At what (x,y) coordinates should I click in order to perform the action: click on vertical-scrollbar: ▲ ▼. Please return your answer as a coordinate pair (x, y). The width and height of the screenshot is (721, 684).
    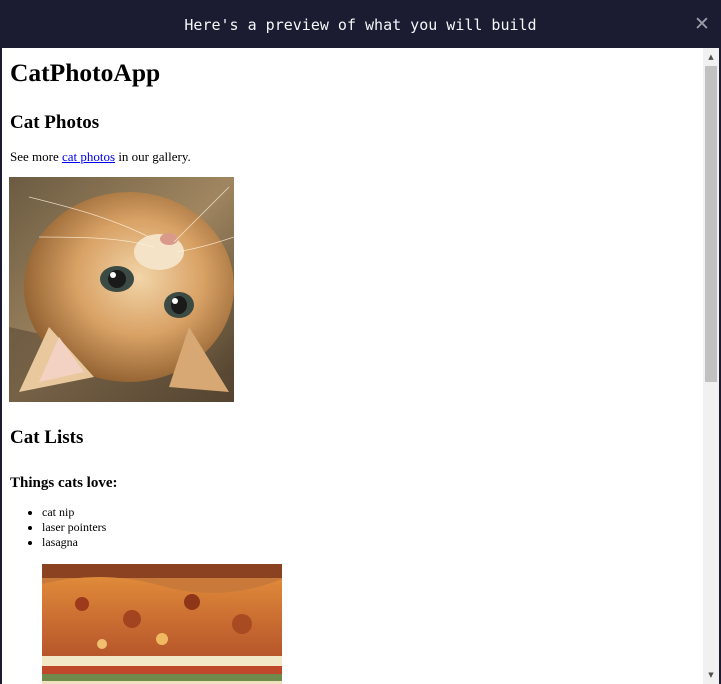
    Looking at the image, I should click on (711, 366).